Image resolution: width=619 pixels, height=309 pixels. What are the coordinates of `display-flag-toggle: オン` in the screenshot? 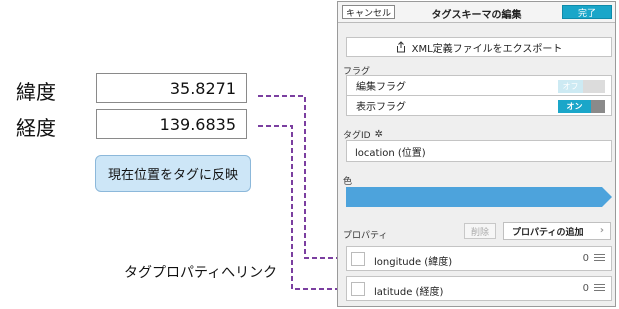 It's located at (581, 106).